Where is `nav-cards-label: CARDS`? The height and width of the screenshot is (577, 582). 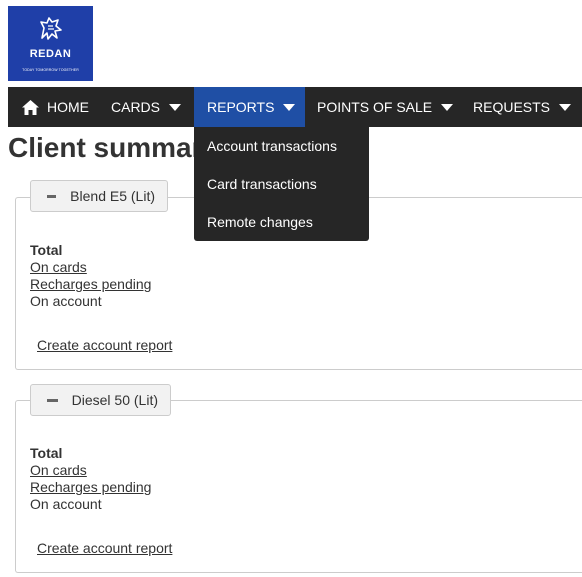 nav-cards-label: CARDS is located at coordinates (136, 107).